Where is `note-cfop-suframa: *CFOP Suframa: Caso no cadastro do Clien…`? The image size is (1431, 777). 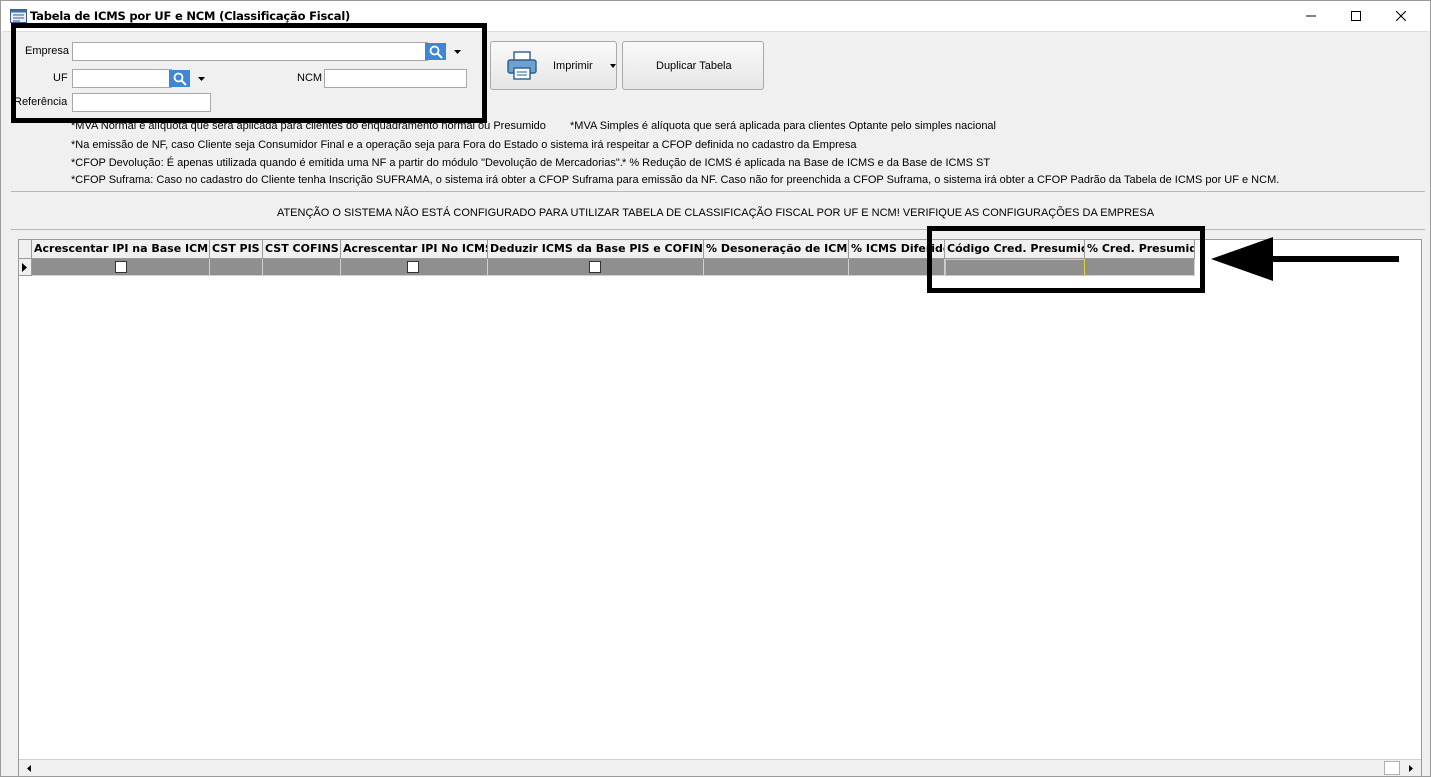 note-cfop-suframa: *CFOP Suframa: Caso no cadastro do Clien… is located at coordinates (675, 180).